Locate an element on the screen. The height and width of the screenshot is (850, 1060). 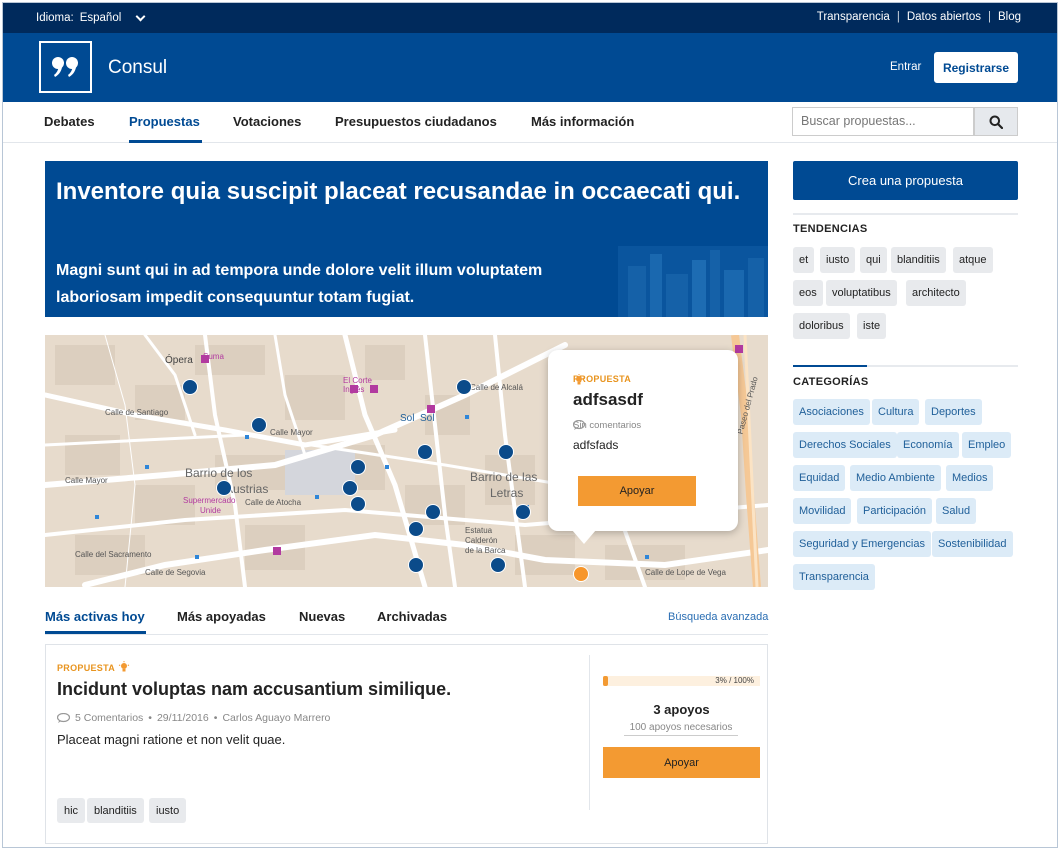
chevron-down-icon is located at coordinates (140, 16).